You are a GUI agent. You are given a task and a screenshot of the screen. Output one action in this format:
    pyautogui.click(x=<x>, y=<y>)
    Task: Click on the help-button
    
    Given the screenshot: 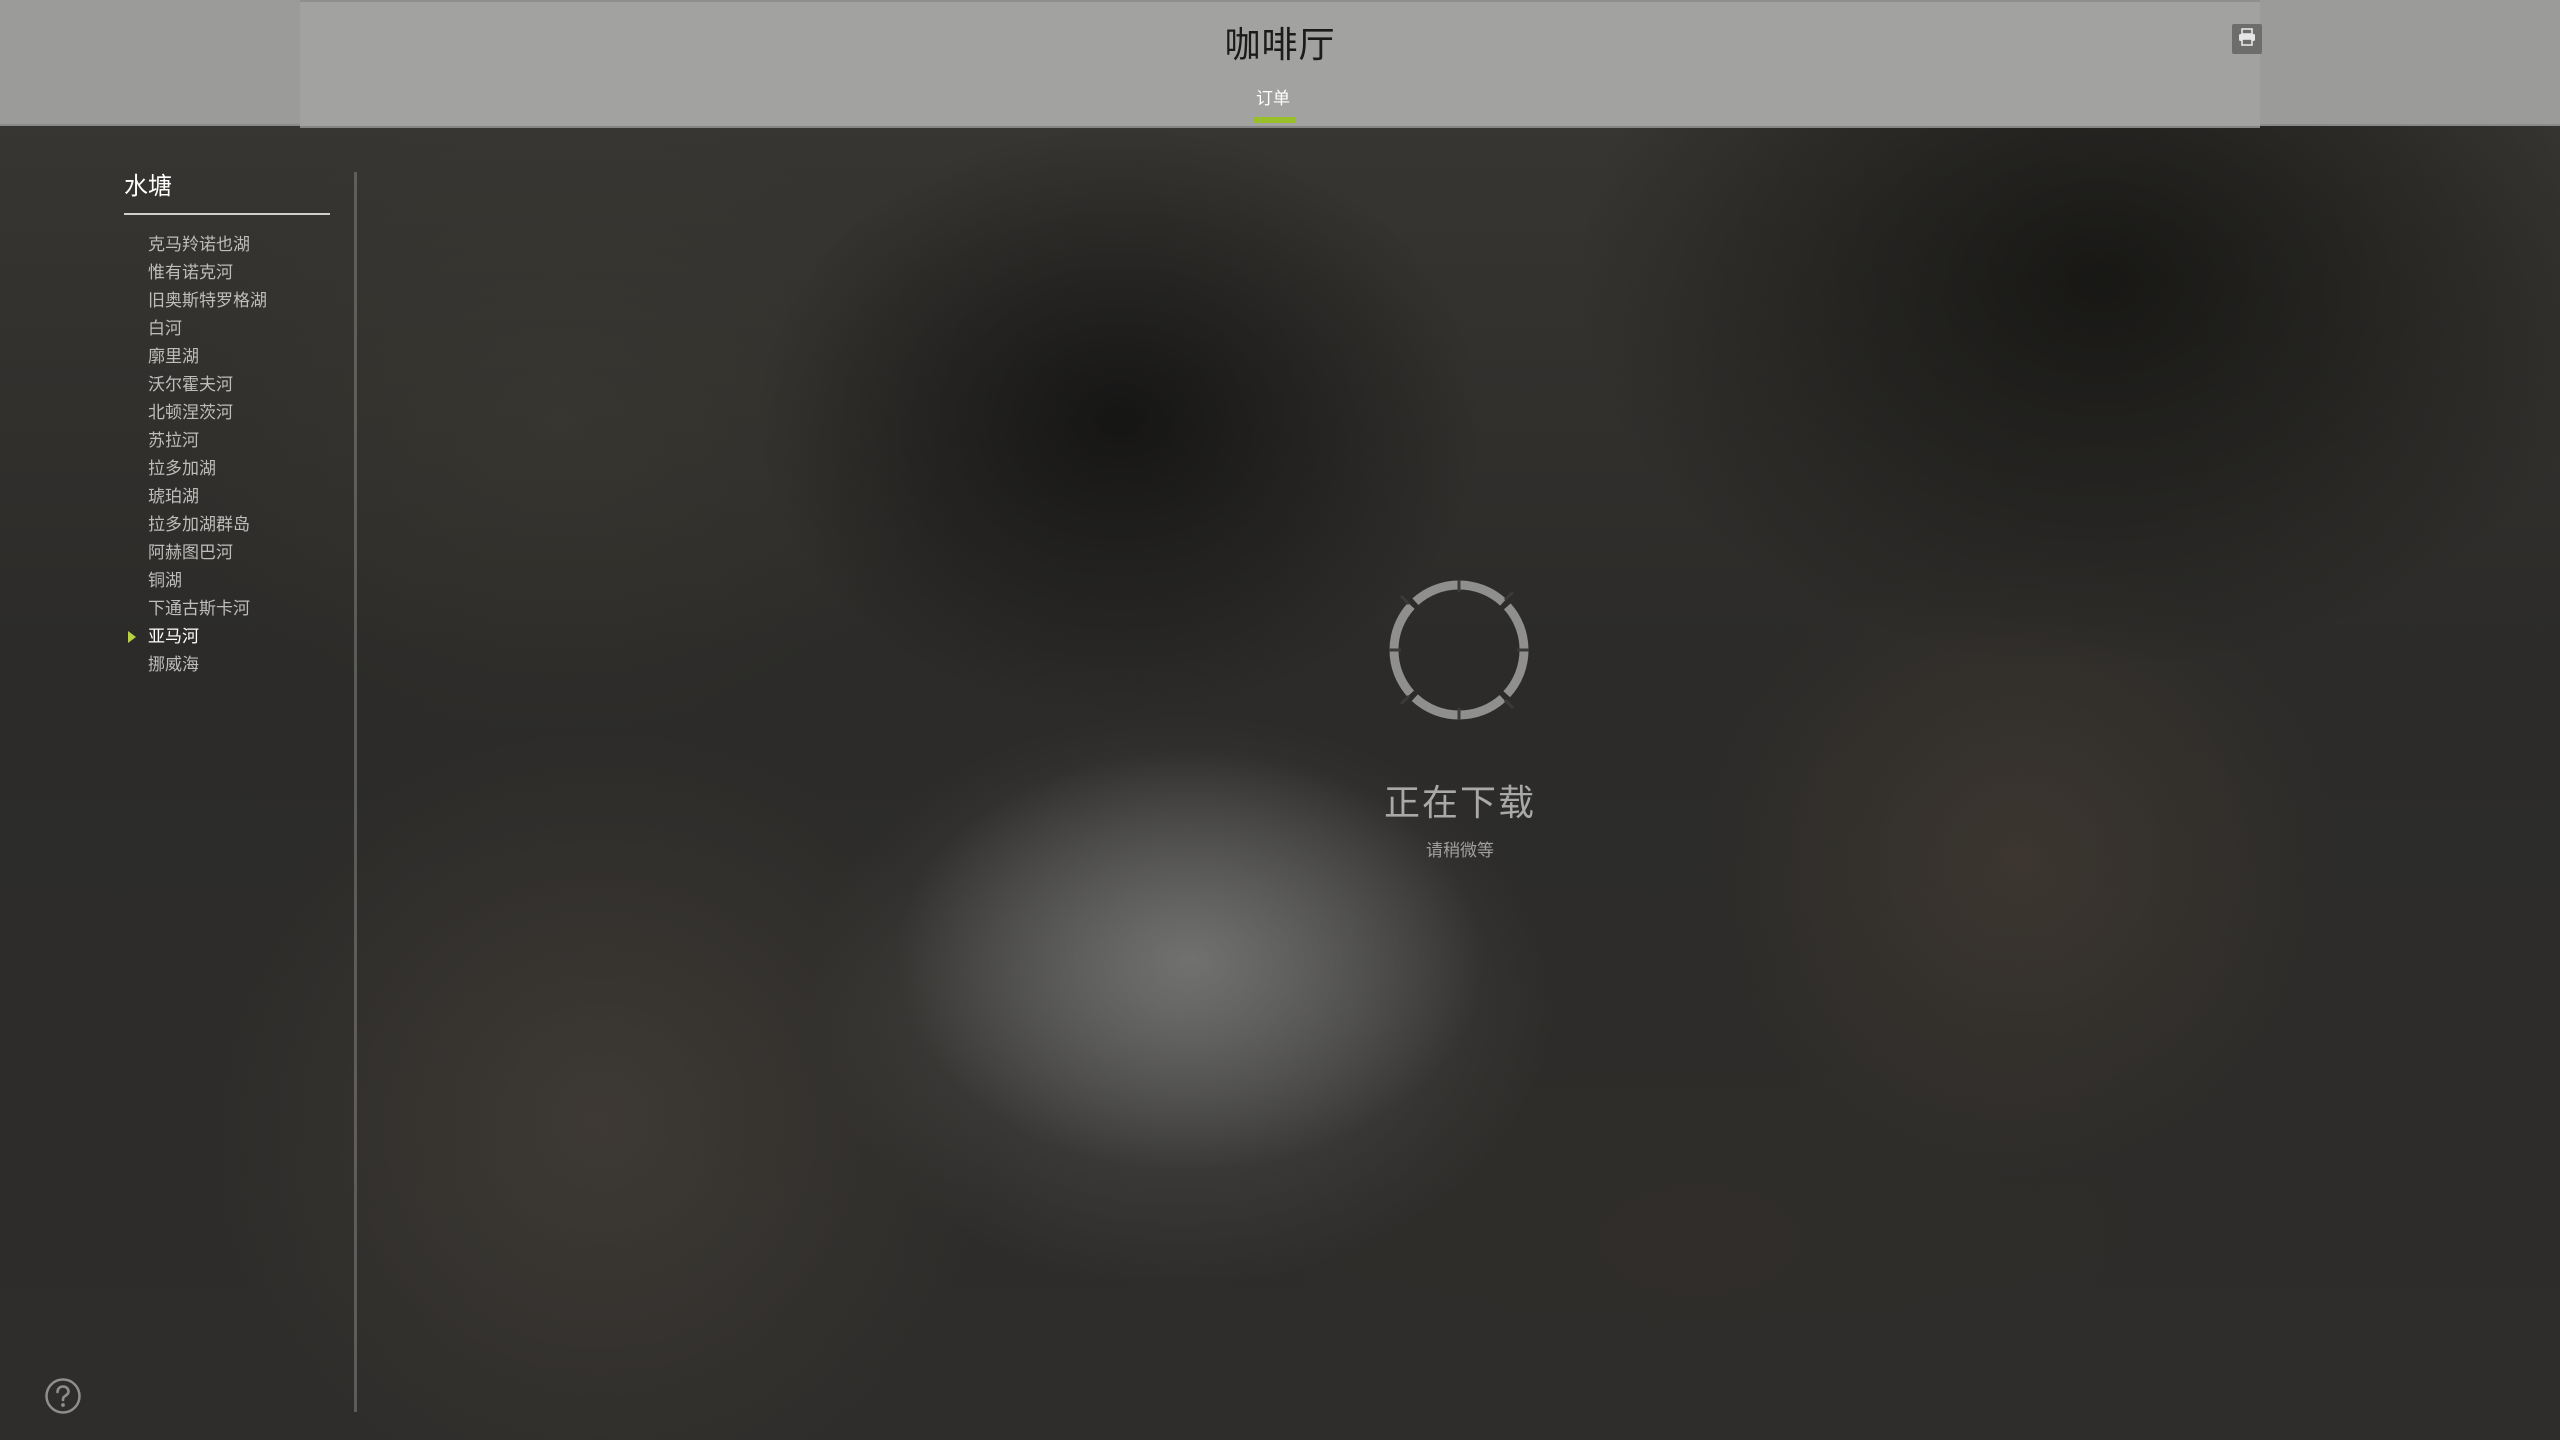 What is the action you would take?
    pyautogui.click(x=63, y=1396)
    